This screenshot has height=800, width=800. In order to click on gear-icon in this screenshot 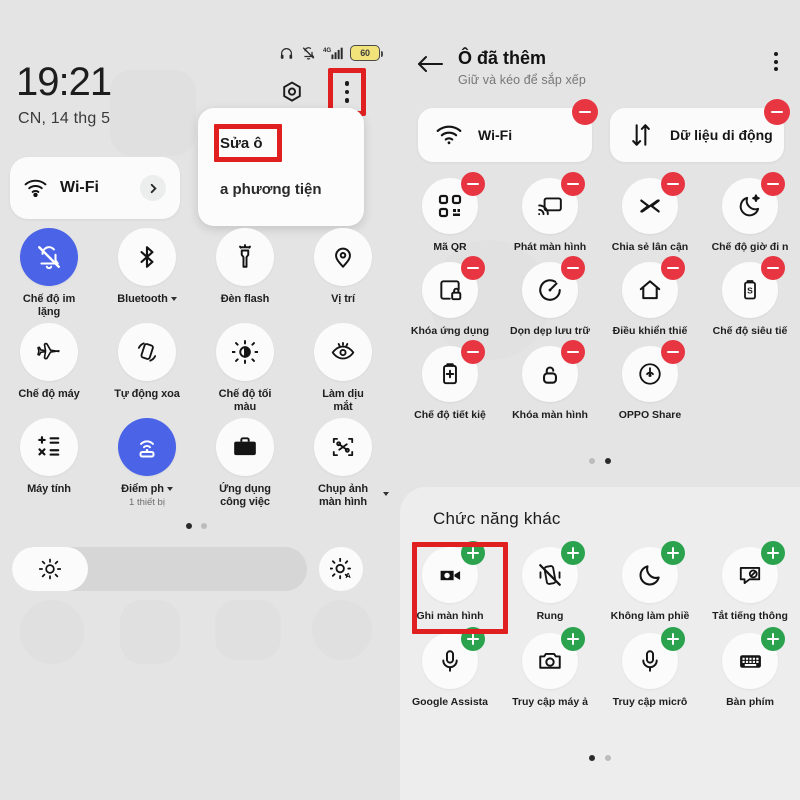, I will do `click(292, 92)`.